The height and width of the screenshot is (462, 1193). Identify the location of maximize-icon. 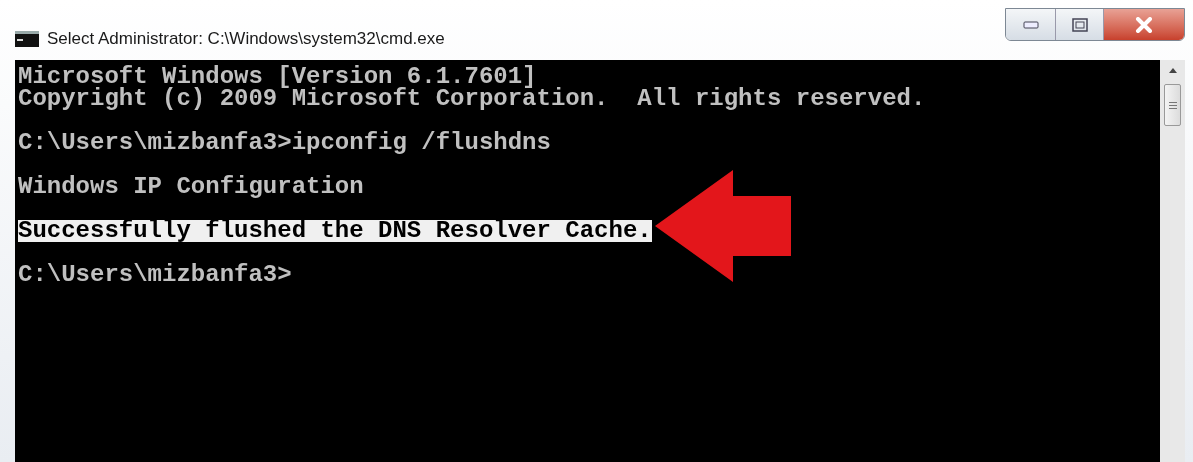
(1079, 24).